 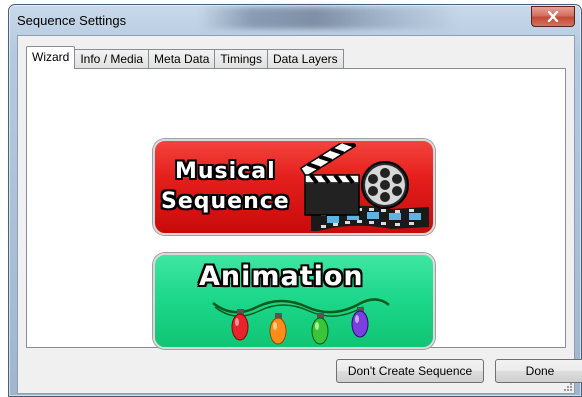 I want to click on title-bar: Sequence Settings, so click(x=295, y=20).